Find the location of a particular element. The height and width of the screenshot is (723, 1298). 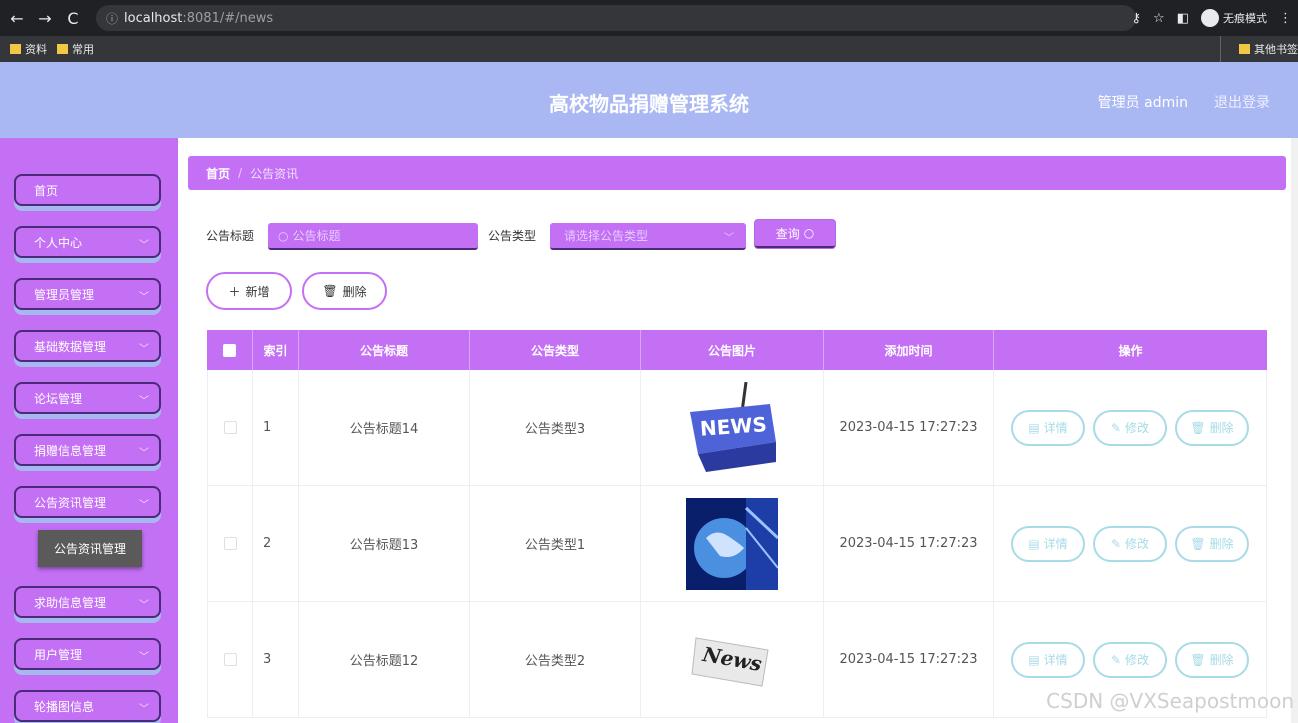

row-actions: ▤ 详情 ✎ 修改 🗑 删除 is located at coordinates (1130, 543).